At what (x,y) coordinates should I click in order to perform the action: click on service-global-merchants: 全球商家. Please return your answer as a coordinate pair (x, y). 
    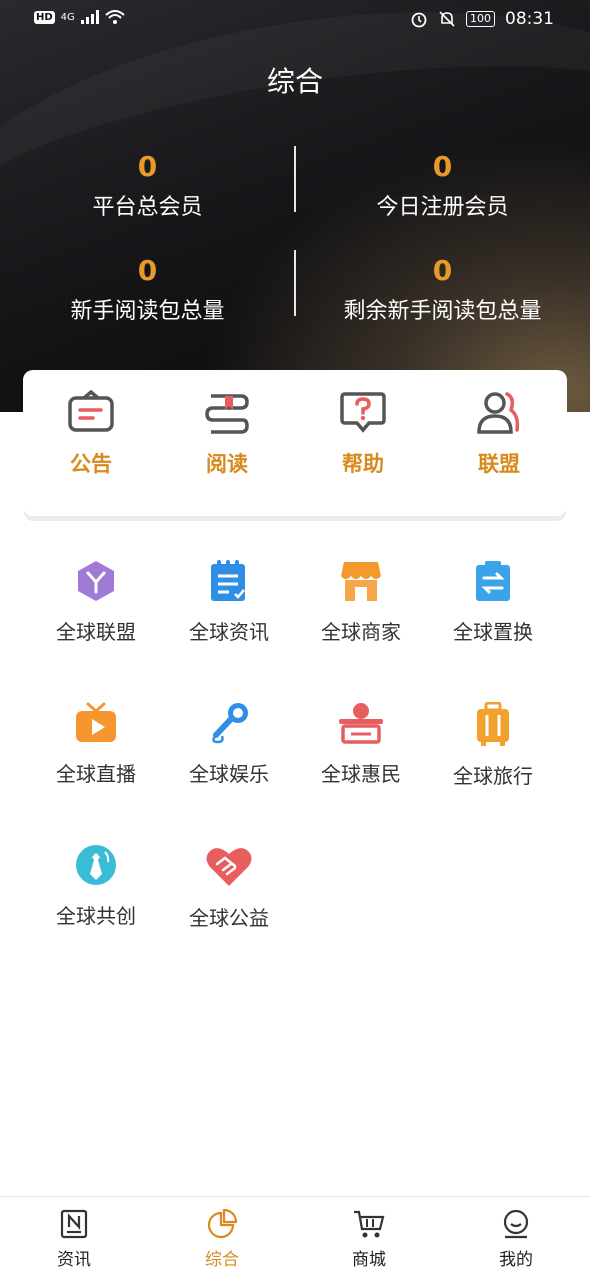
    Looking at the image, I should click on (361, 602).